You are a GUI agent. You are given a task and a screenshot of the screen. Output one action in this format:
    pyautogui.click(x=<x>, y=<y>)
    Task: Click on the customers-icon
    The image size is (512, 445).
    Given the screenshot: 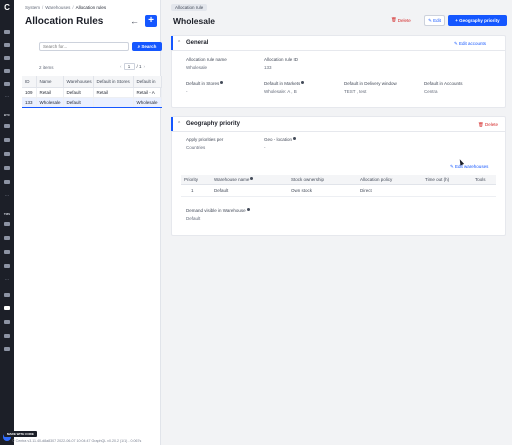 What is the action you would take?
    pyautogui.click(x=7, y=84)
    